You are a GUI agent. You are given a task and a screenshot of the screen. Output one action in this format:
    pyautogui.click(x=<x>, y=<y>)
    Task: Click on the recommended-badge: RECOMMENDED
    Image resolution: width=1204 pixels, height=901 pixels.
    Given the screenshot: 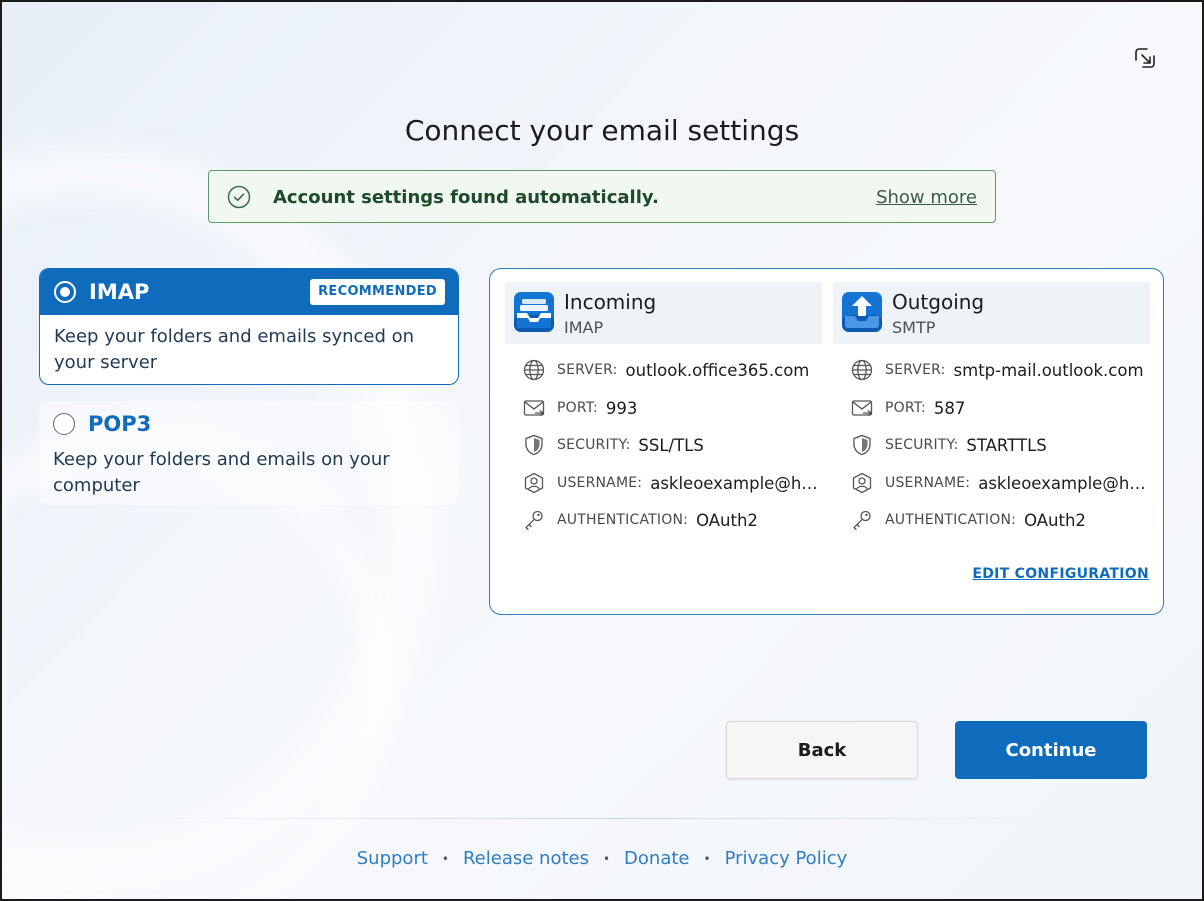 What is the action you would take?
    pyautogui.click(x=377, y=292)
    